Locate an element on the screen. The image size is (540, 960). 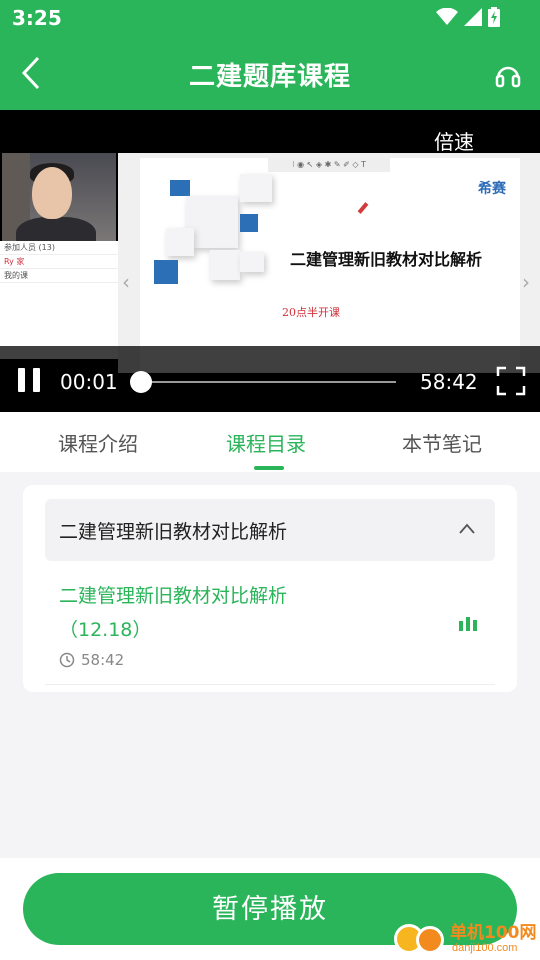
status-icons is located at coordinates (468, 17).